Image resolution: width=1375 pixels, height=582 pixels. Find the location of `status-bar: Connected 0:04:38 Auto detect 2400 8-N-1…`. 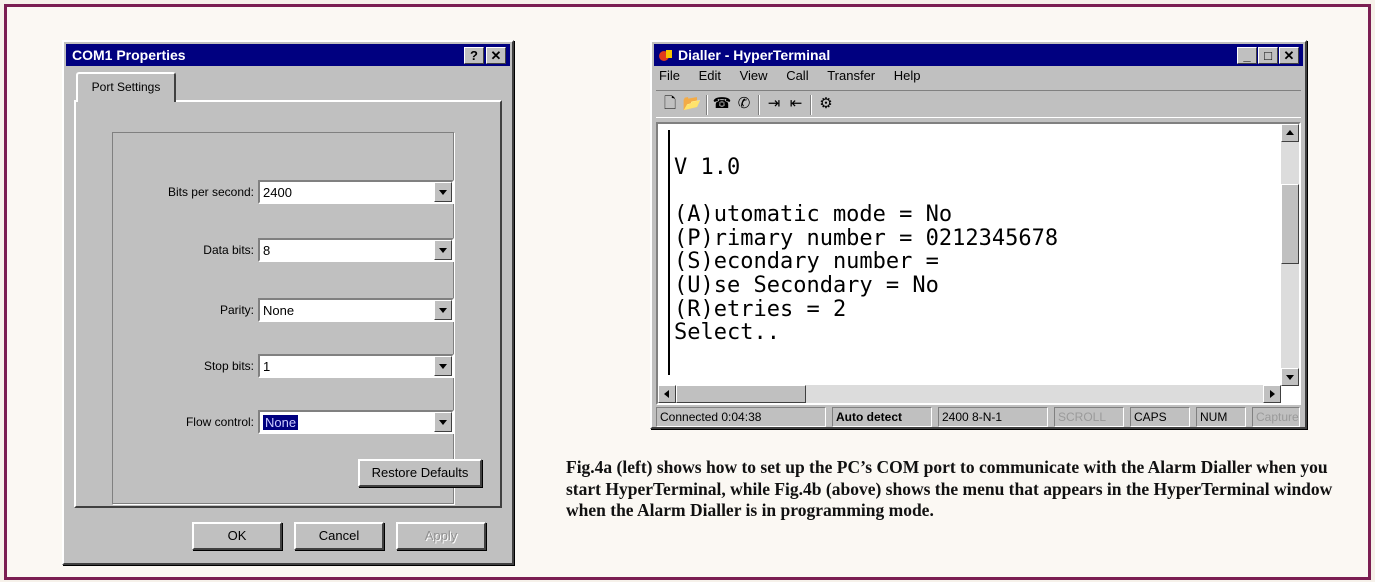

status-bar: Connected 0:04:38 Auto detect 2400 8-N-1… is located at coordinates (978, 417).